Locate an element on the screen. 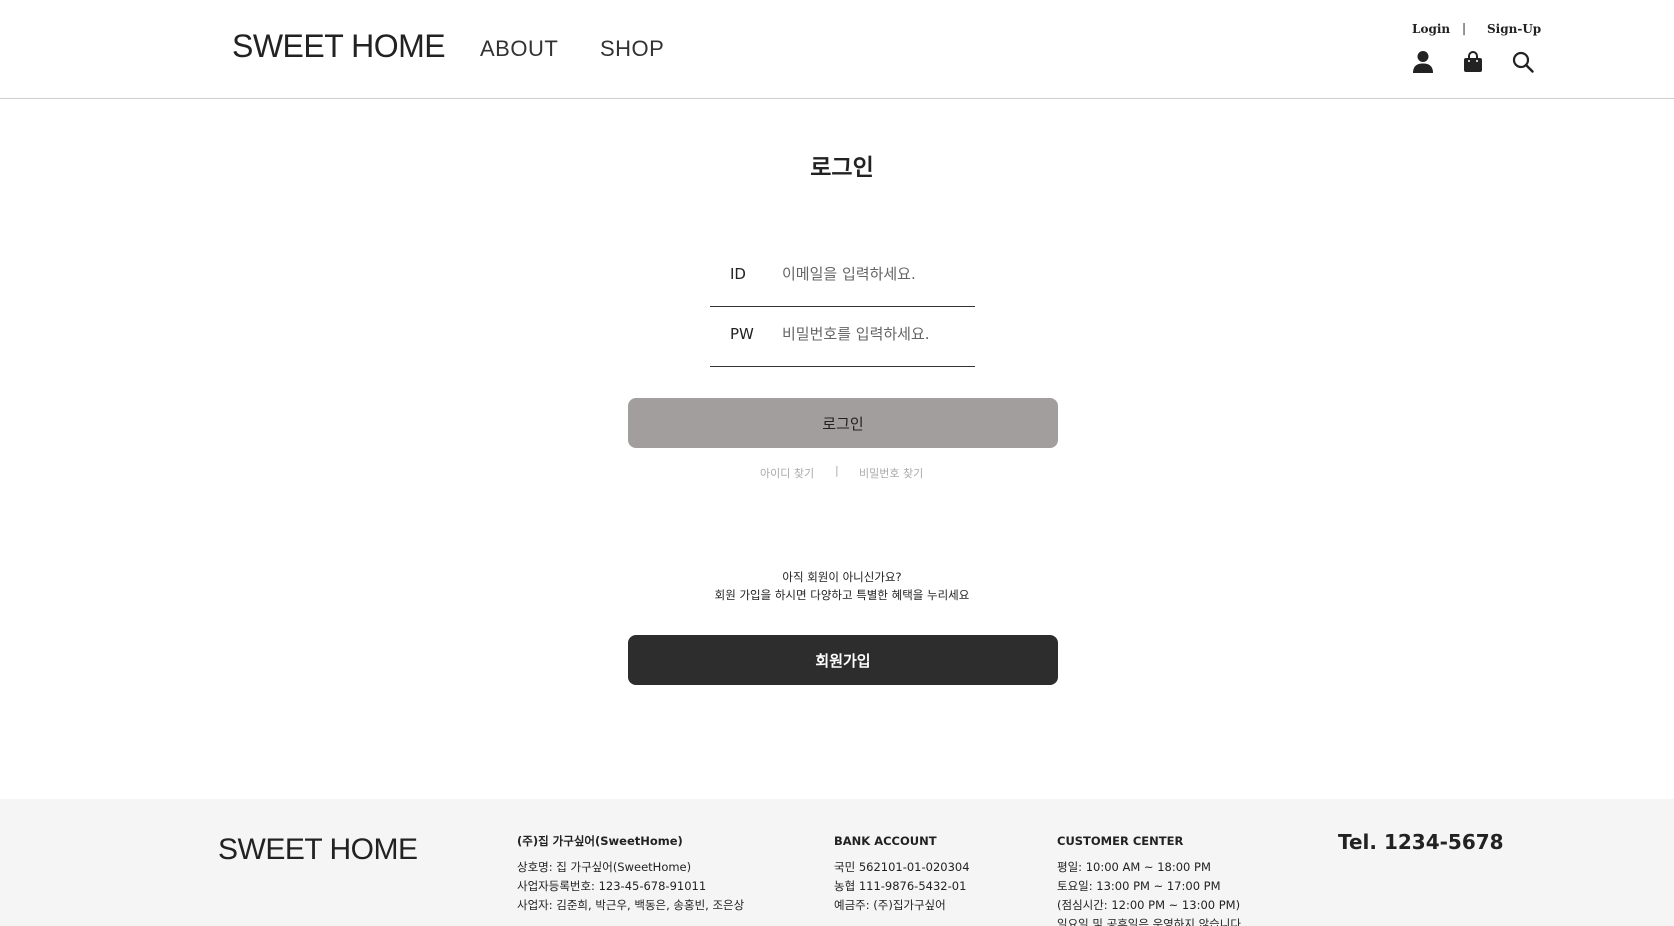 Image resolution: width=1674 pixels, height=926 pixels. footer-cs-line: 토요일: 13:00 PM ~ 17:00 PM is located at coordinates (1139, 886).